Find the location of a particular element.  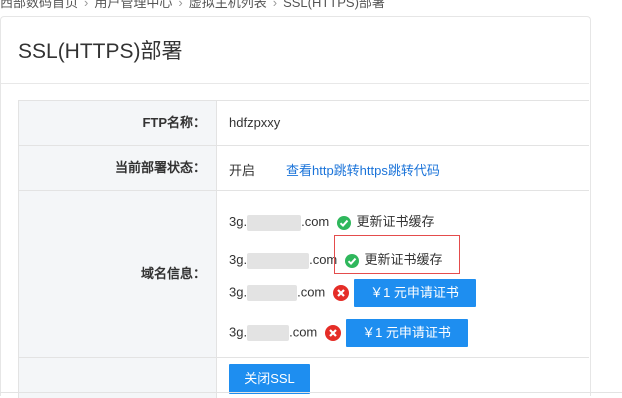

page-bottom-divider is located at coordinates (311, 392).